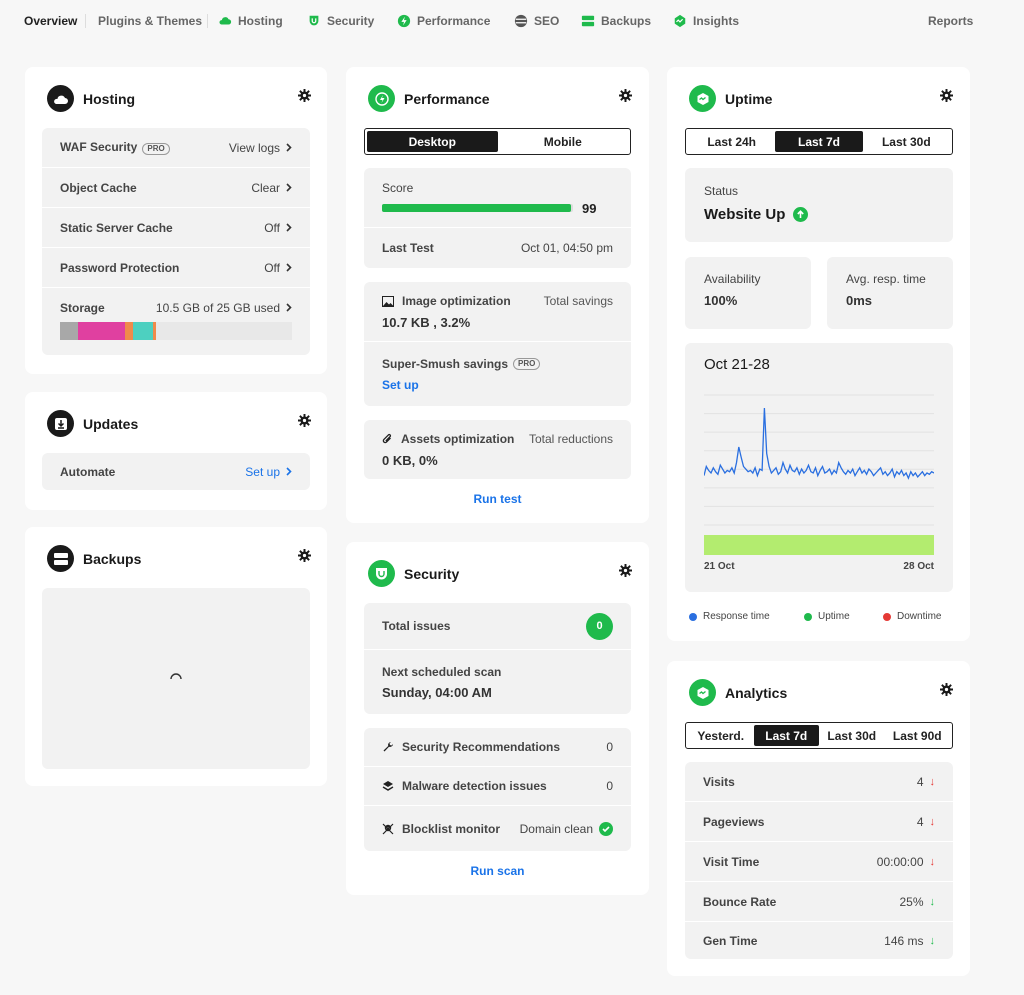 The width and height of the screenshot is (1024, 995). What do you see at coordinates (609, 747) in the screenshot?
I see `security-recommendations-count: 0` at bounding box center [609, 747].